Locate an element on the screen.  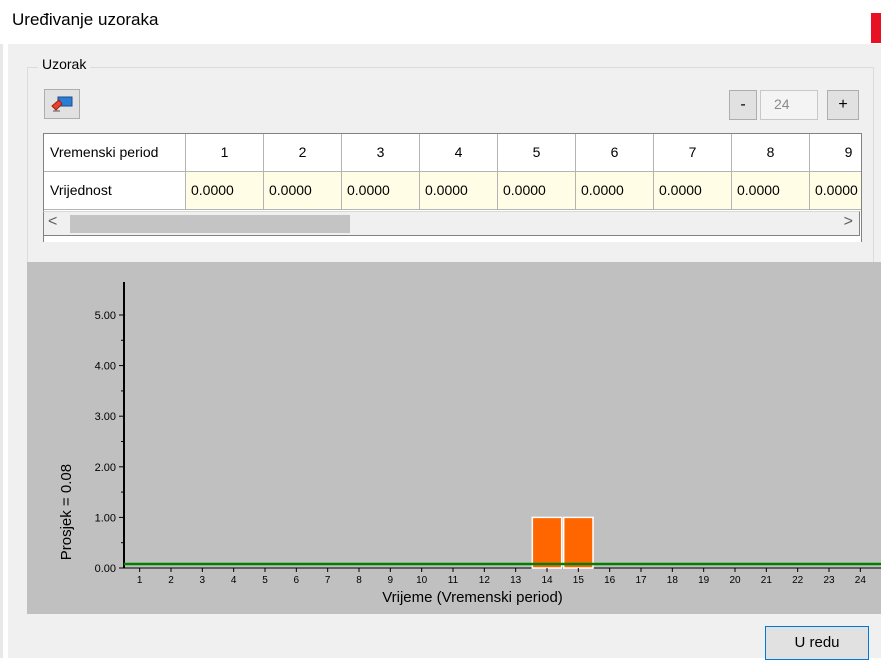
x-tick-label: 1 is located at coordinates (140, 580).